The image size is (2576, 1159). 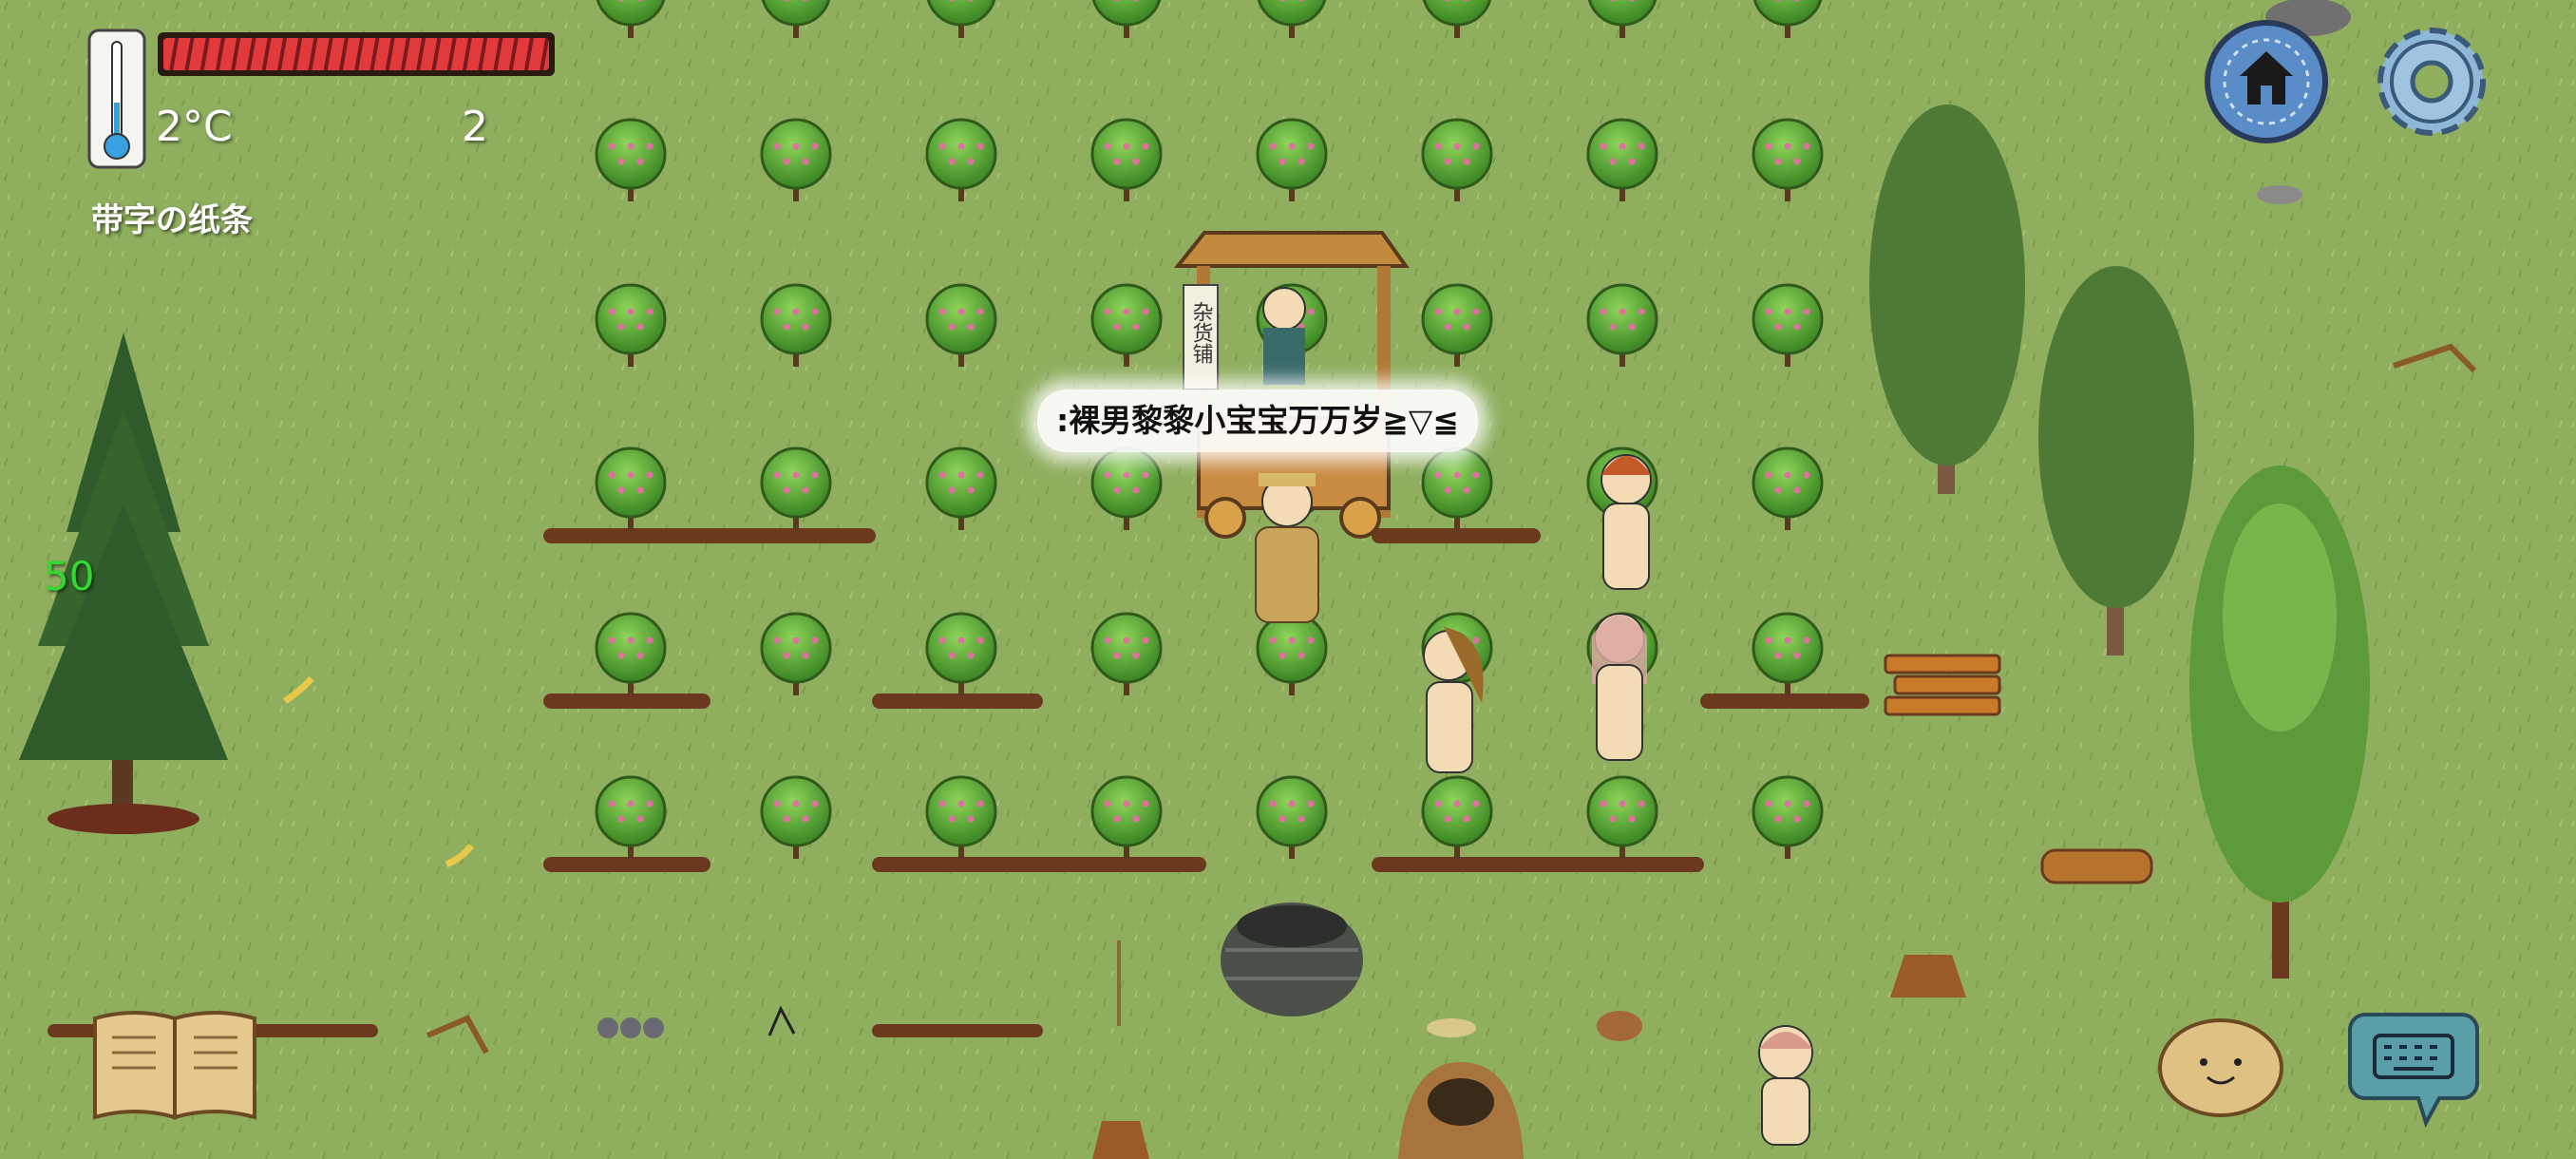 I want to click on emote-button, so click(x=2220, y=1067).